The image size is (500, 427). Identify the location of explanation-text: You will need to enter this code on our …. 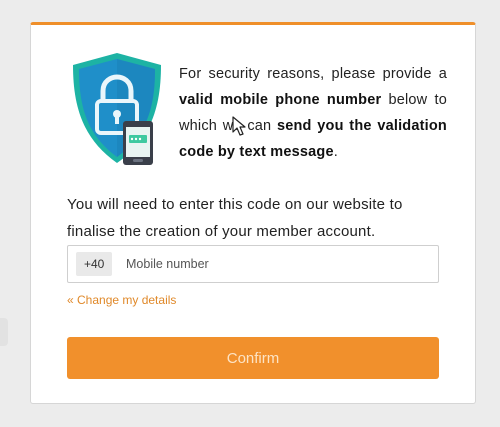
(235, 218).